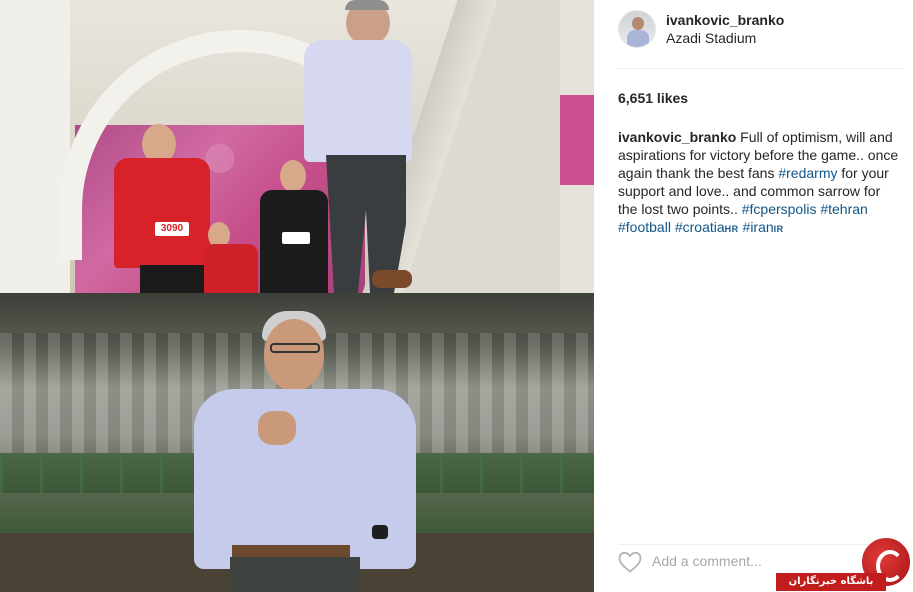 This screenshot has height=592, width=913. What do you see at coordinates (644, 227) in the screenshot?
I see `hashtag-football: #football` at bounding box center [644, 227].